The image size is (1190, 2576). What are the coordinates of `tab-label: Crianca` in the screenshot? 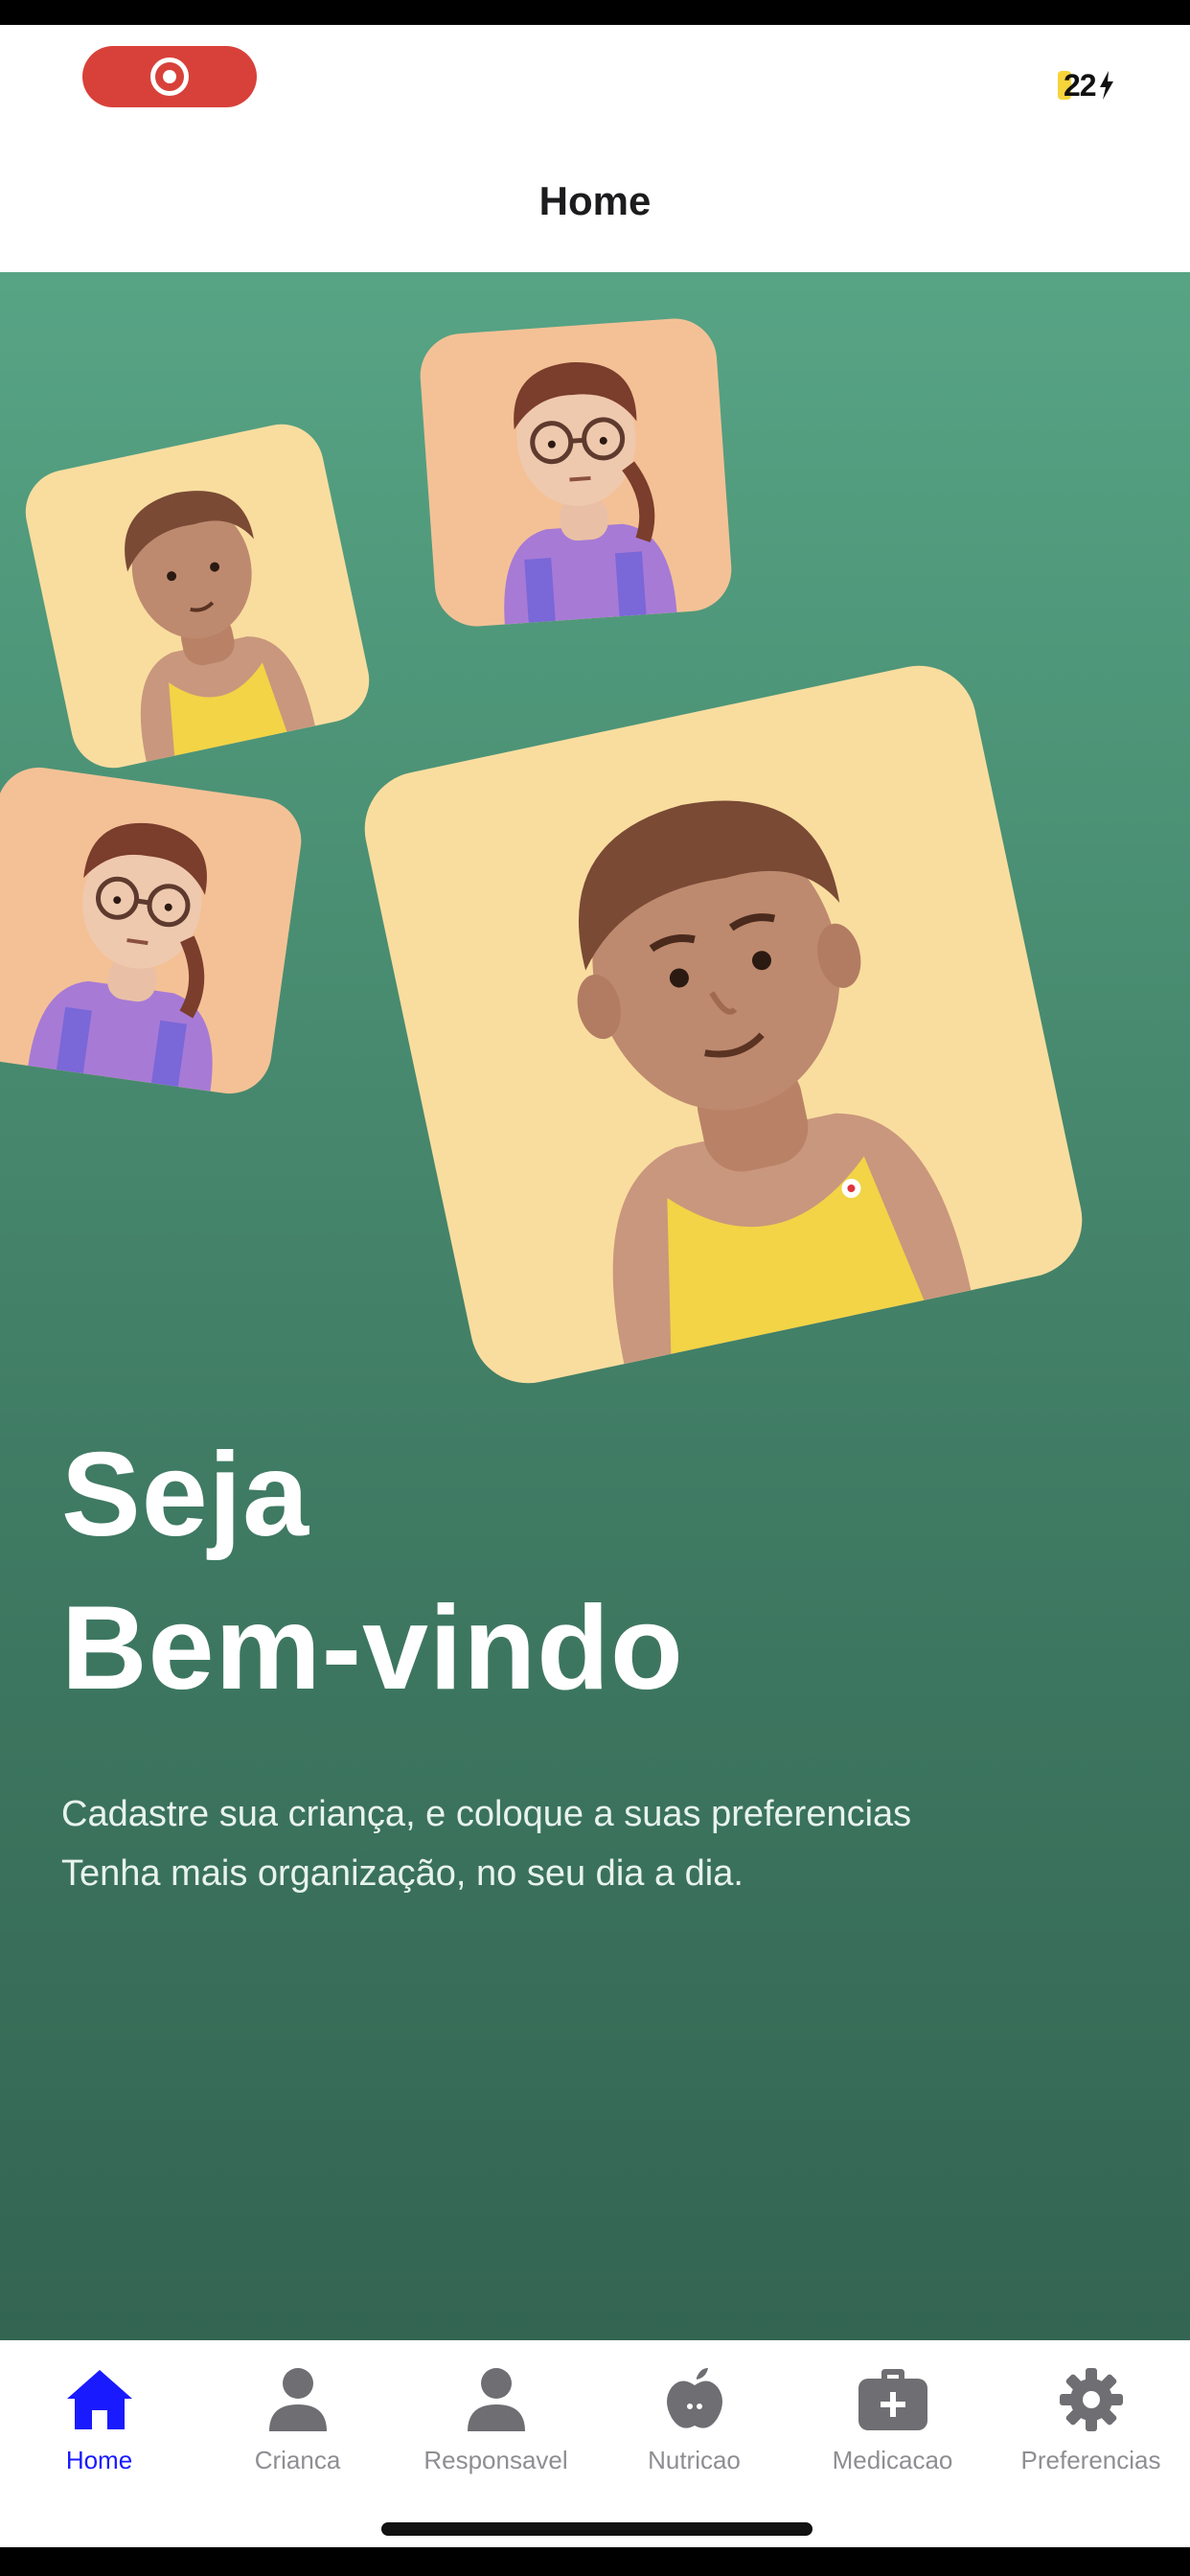 It's located at (297, 2460).